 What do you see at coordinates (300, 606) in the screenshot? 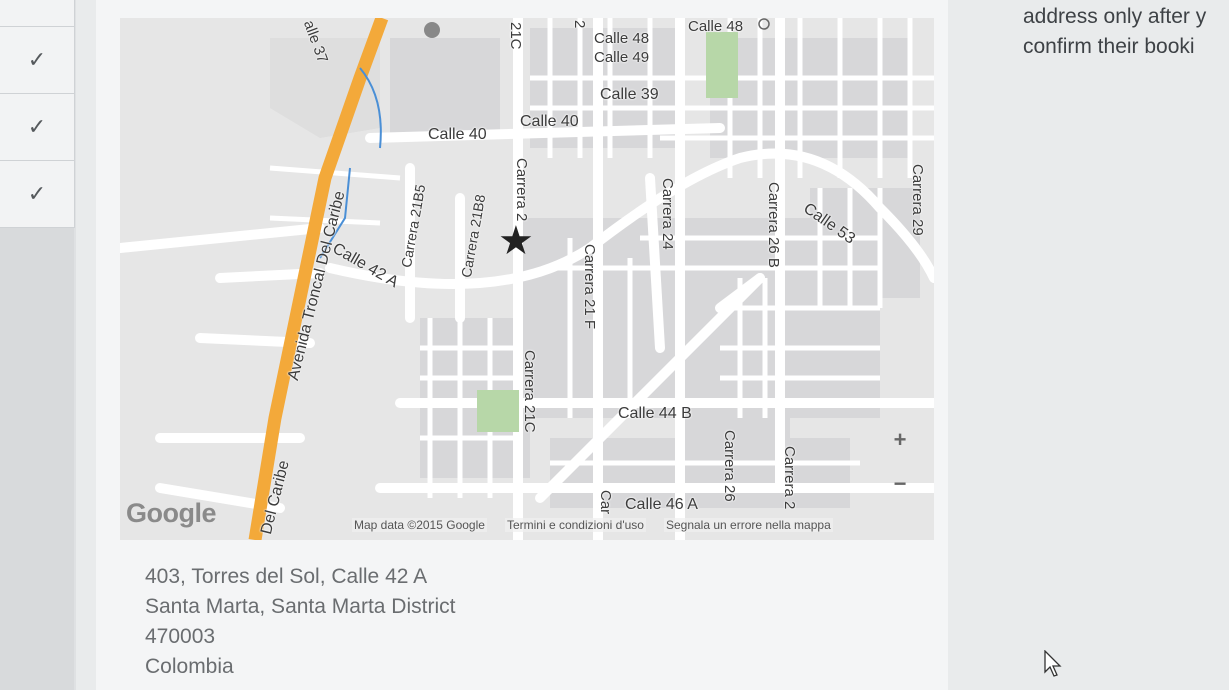
I see `address-line: Santa Marta, Santa Marta District` at bounding box center [300, 606].